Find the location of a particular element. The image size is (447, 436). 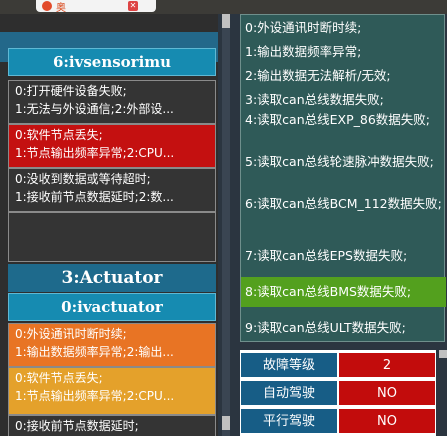

status-label: 自动驾驶 is located at coordinates (289, 393).